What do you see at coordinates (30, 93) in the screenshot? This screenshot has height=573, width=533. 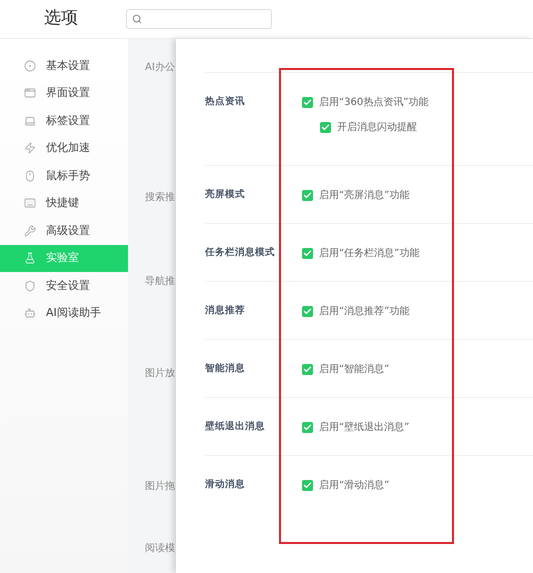 I see `window-icon` at bounding box center [30, 93].